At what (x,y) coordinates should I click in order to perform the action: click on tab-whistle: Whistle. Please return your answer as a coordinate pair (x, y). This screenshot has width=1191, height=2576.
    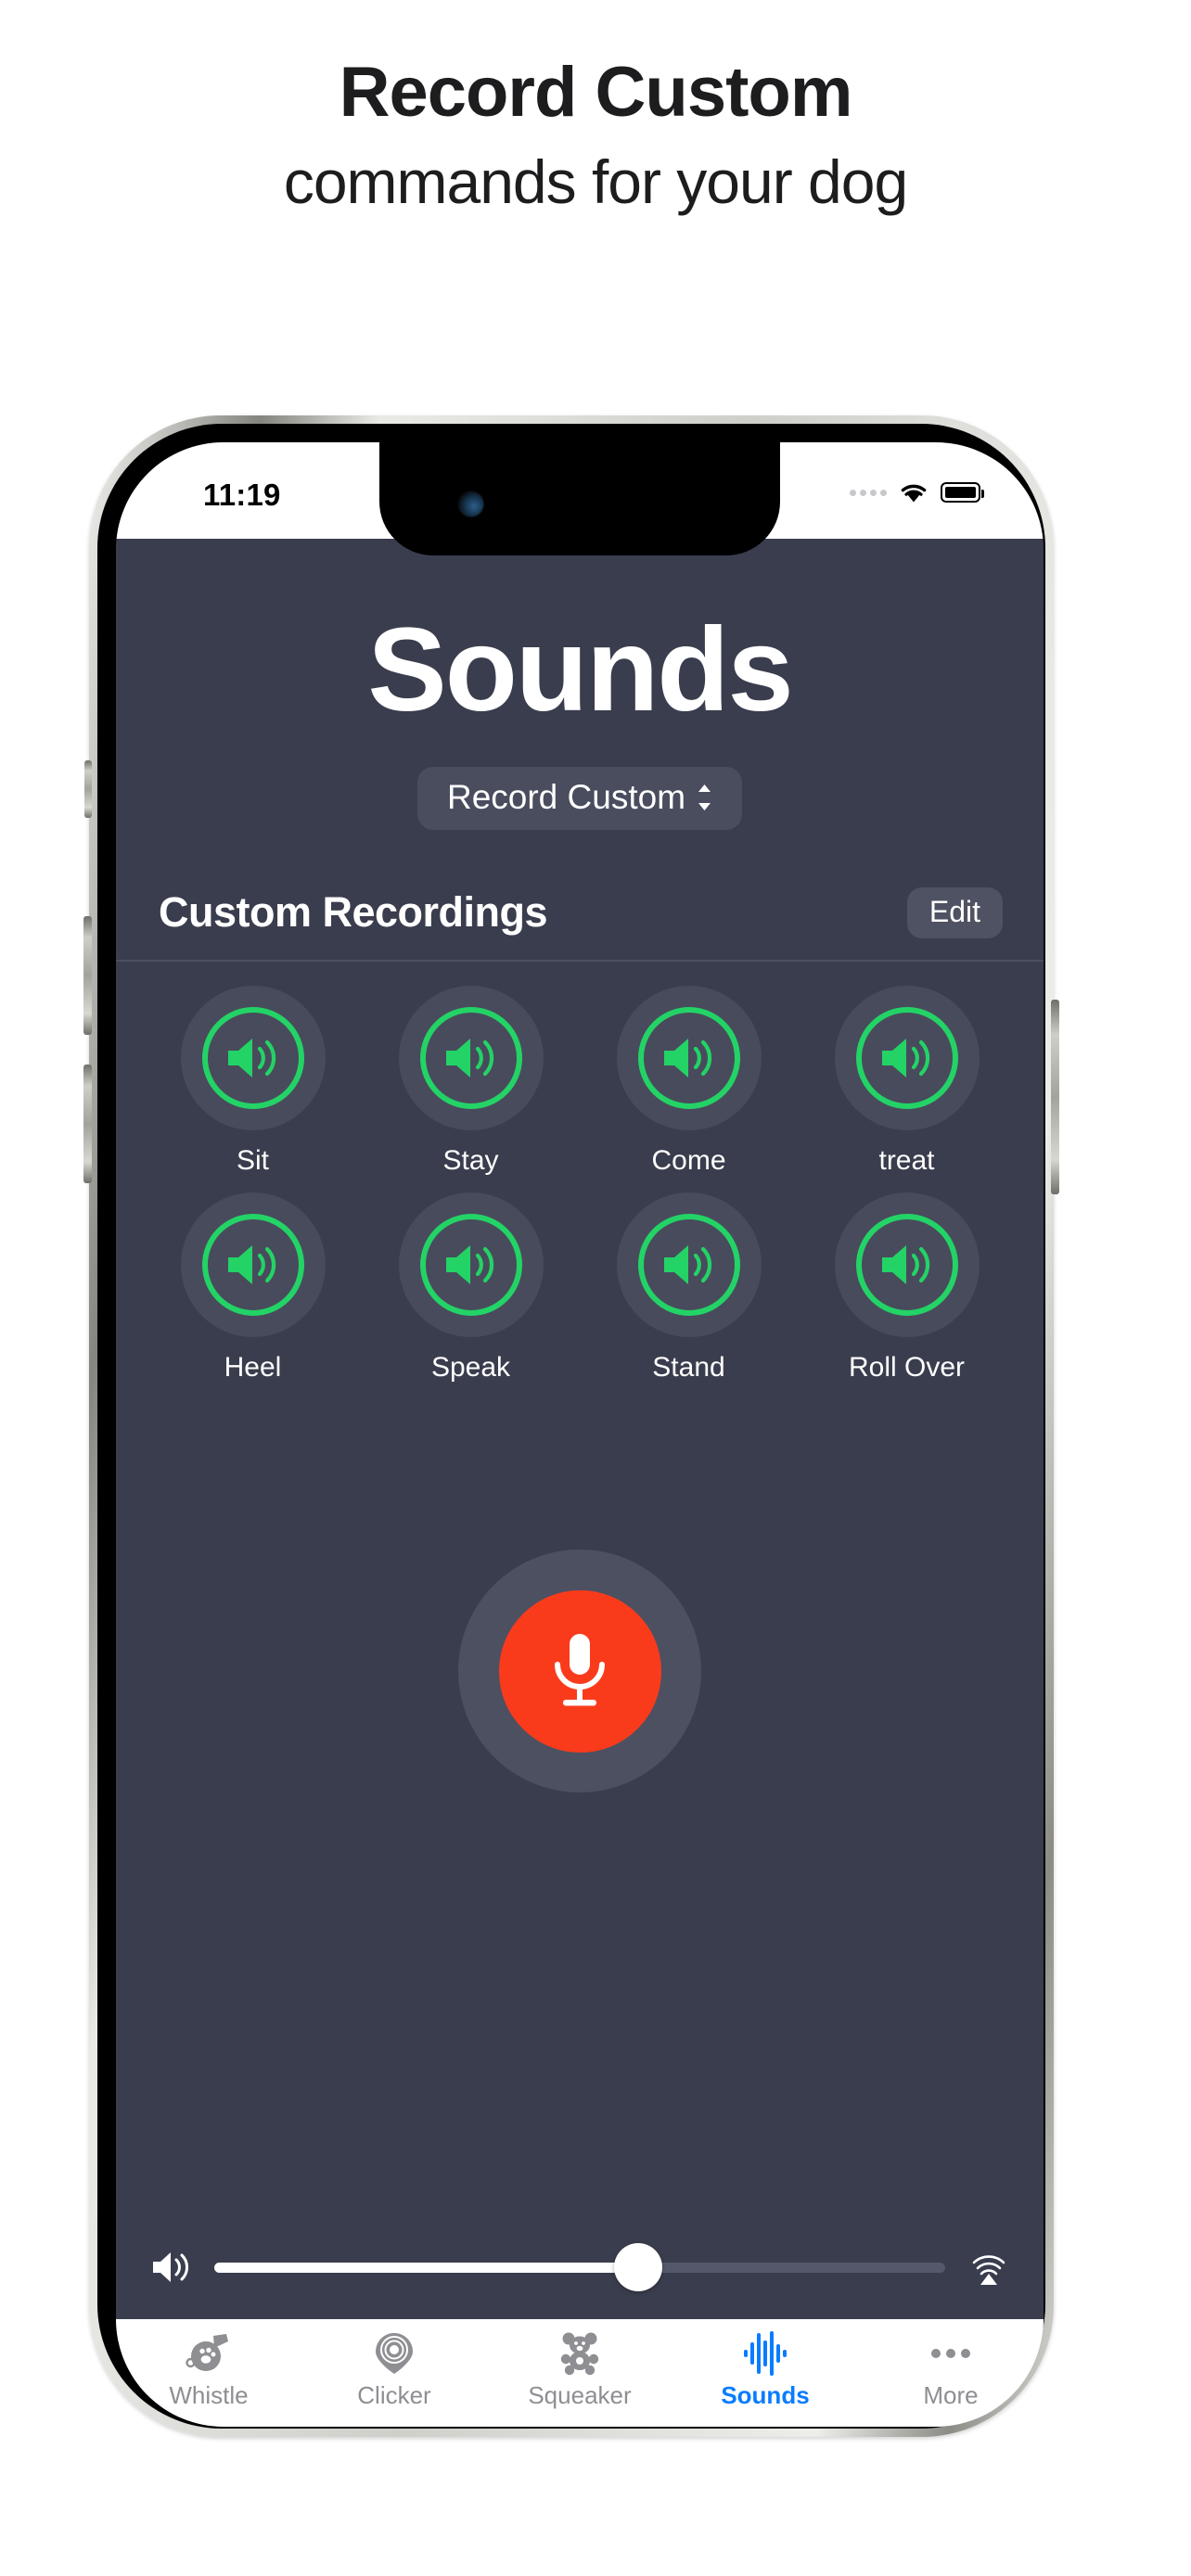
    Looking at the image, I should click on (209, 2368).